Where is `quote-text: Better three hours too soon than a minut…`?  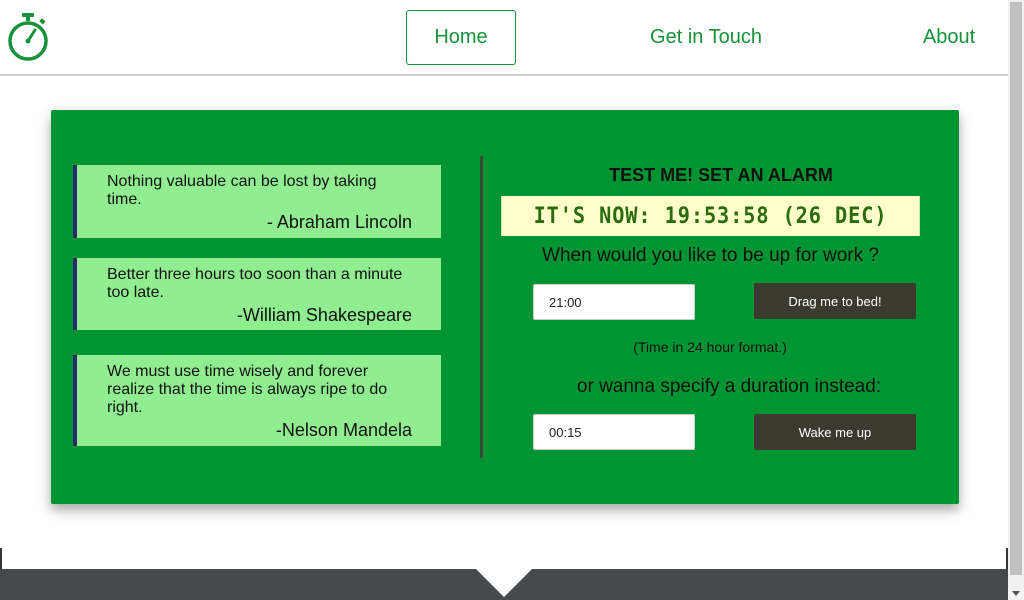
quote-text: Better three hours too soon than a minut… is located at coordinates (255, 283).